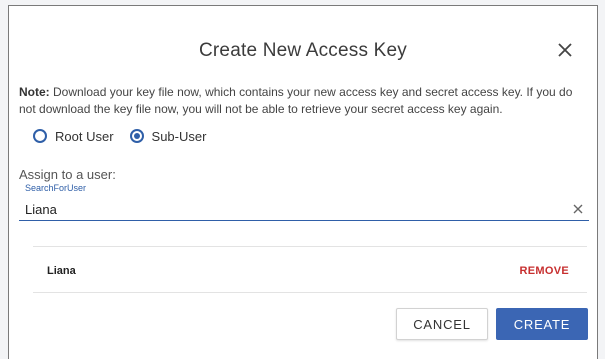 The height and width of the screenshot is (359, 605). What do you see at coordinates (542, 324) in the screenshot?
I see `create-button: CREATE` at bounding box center [542, 324].